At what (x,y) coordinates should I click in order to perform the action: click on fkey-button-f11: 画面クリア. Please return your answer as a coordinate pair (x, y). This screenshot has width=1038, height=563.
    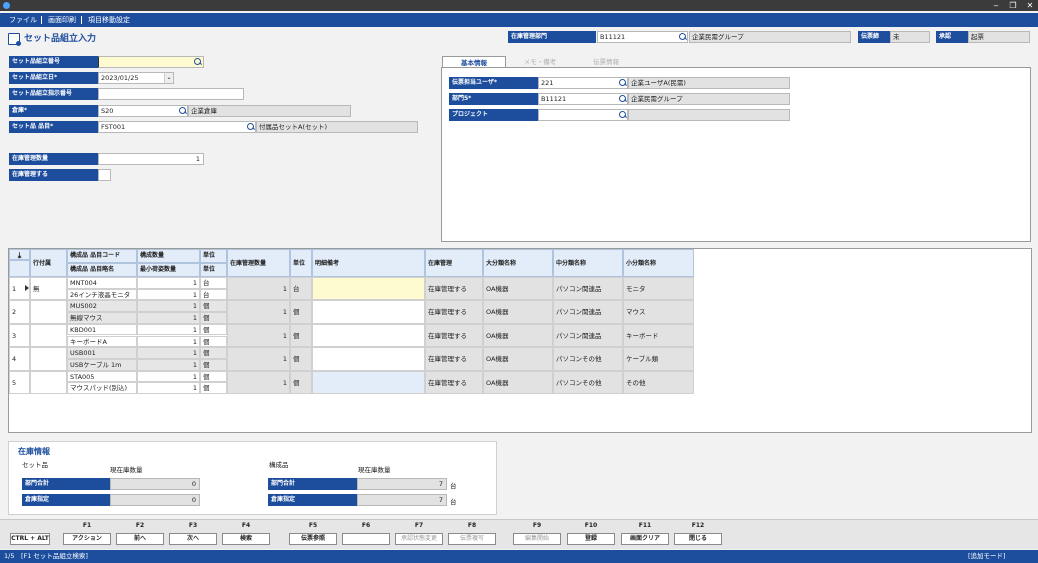
    Looking at the image, I should click on (645, 539).